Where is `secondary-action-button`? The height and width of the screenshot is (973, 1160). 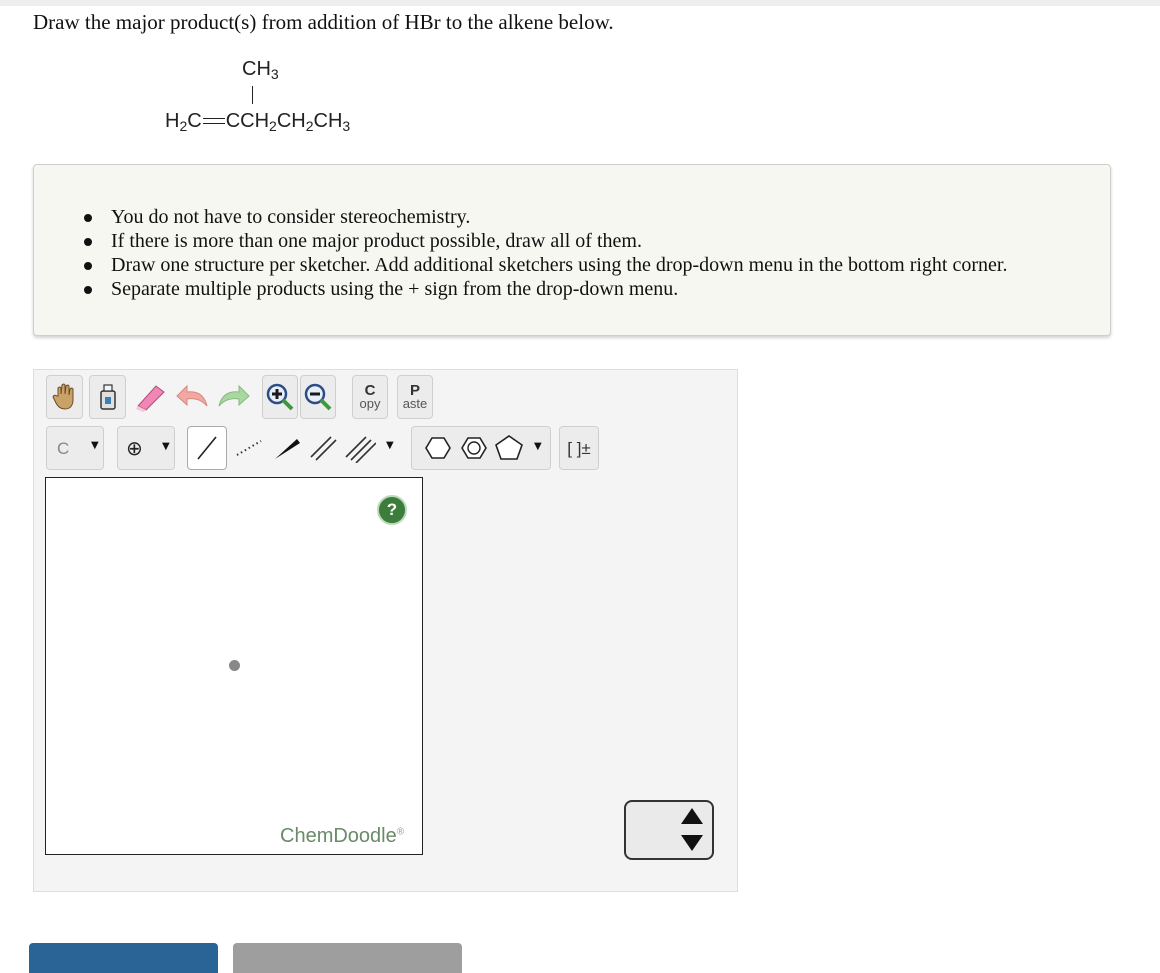 secondary-action-button is located at coordinates (347, 958).